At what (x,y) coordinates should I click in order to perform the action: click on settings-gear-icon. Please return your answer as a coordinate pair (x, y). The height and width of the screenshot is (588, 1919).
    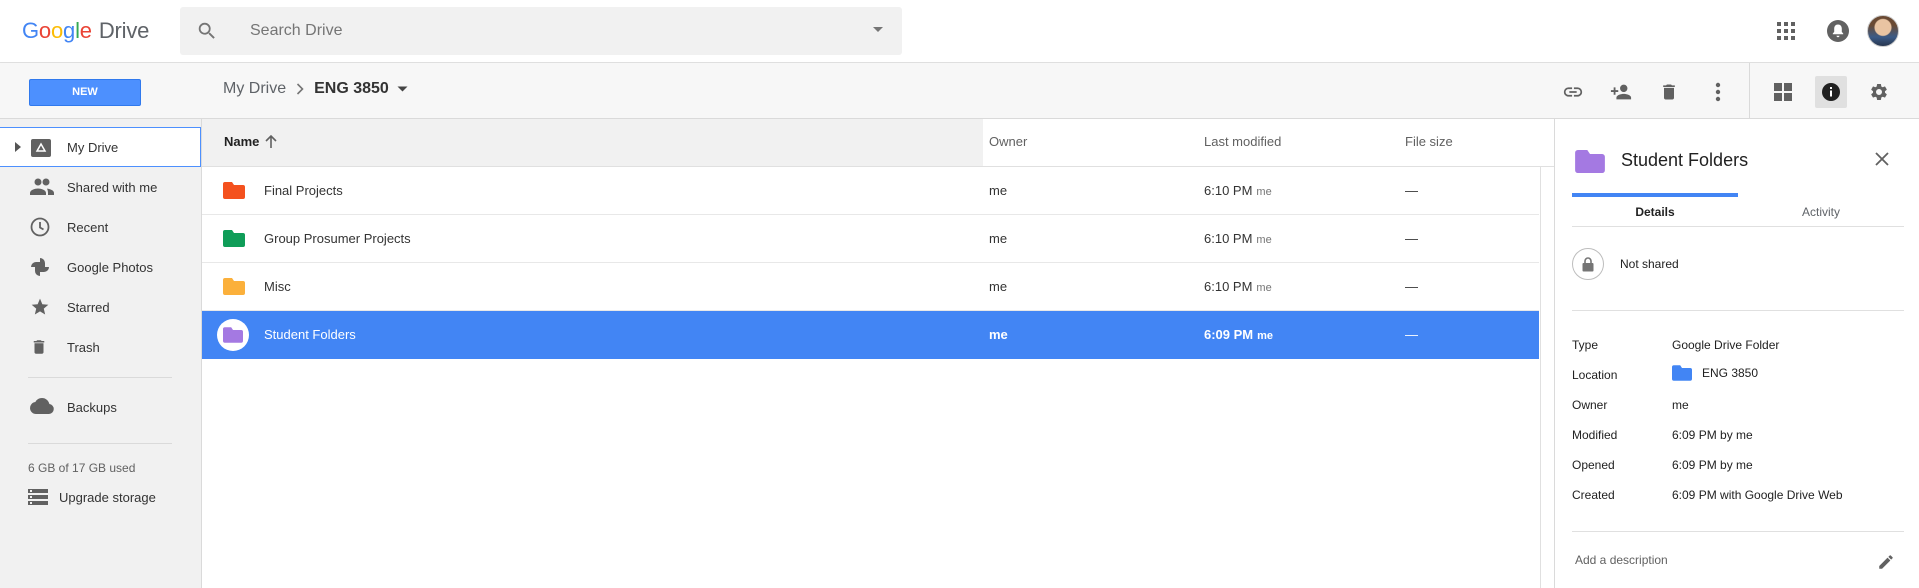
    Looking at the image, I should click on (1879, 92).